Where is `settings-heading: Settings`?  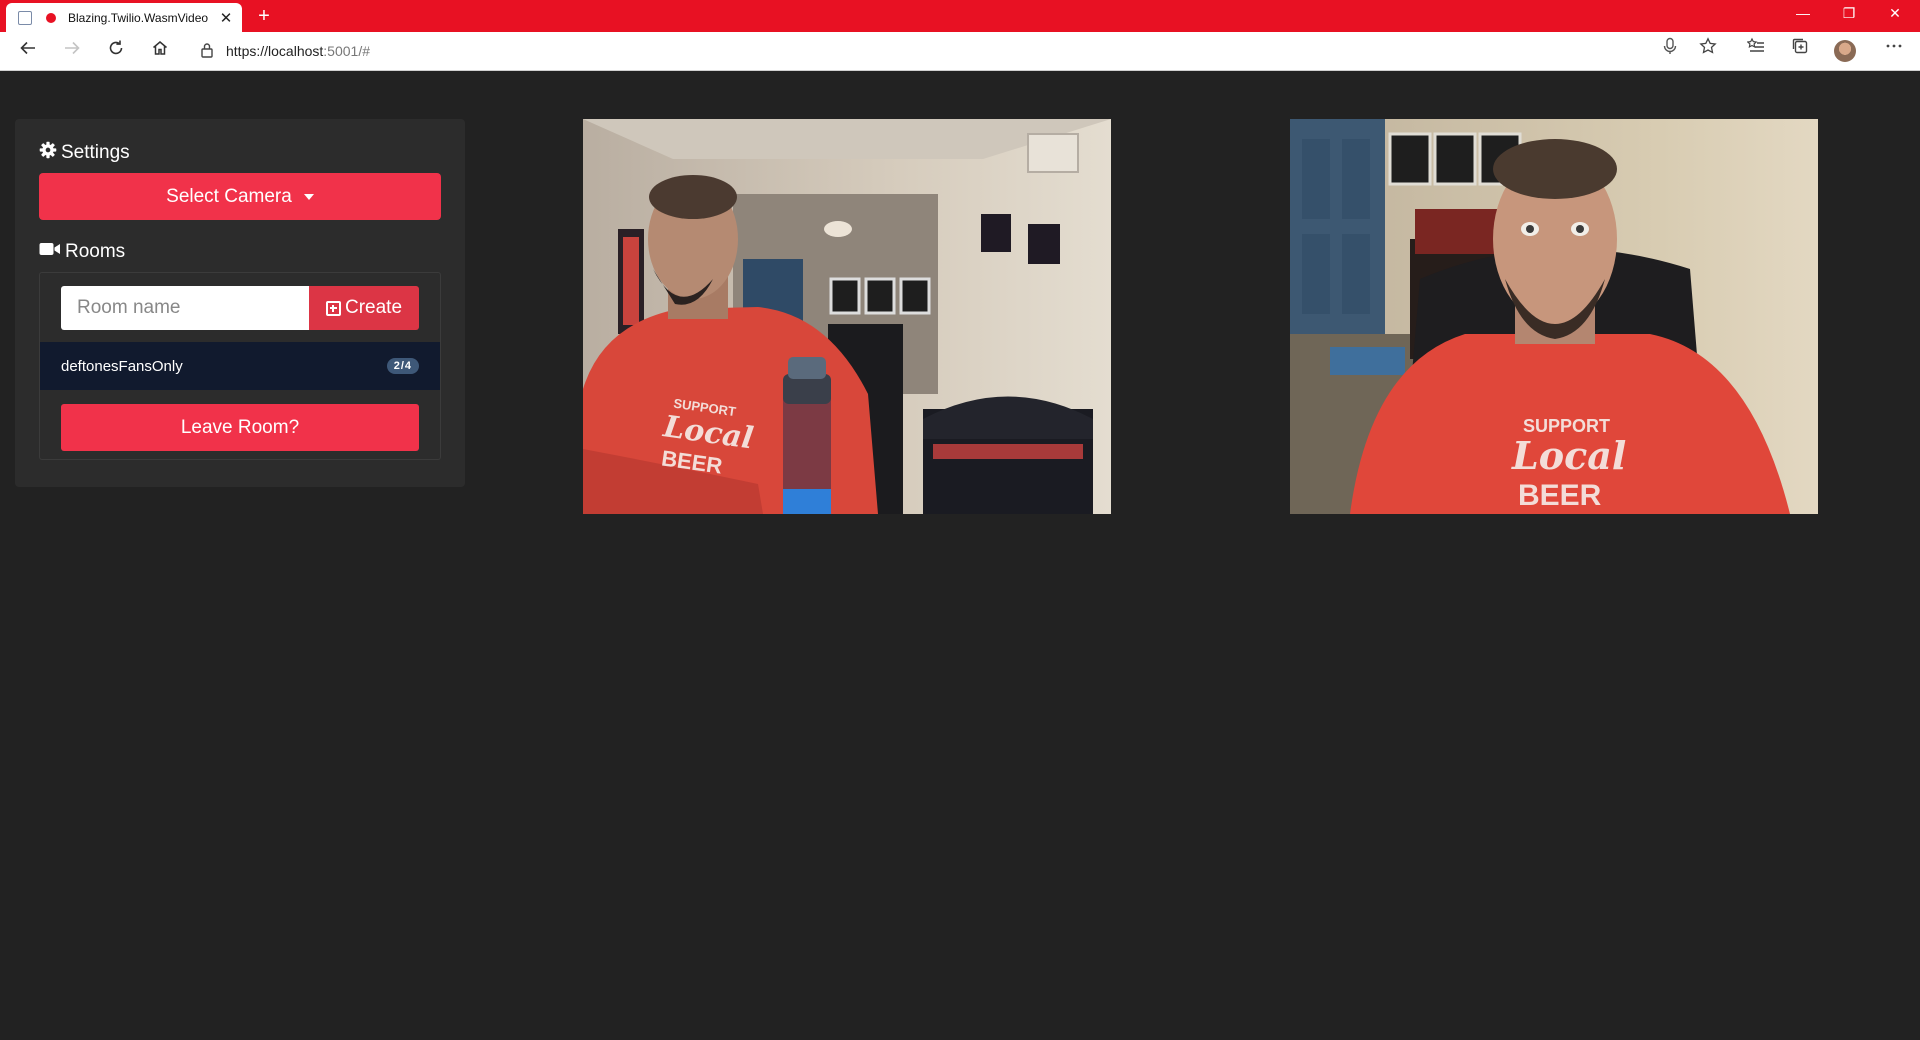 settings-heading: Settings is located at coordinates (84, 153).